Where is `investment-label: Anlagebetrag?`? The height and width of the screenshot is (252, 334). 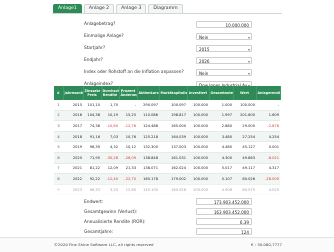
investment-label: Anlagebetrag? is located at coordinates (100, 24).